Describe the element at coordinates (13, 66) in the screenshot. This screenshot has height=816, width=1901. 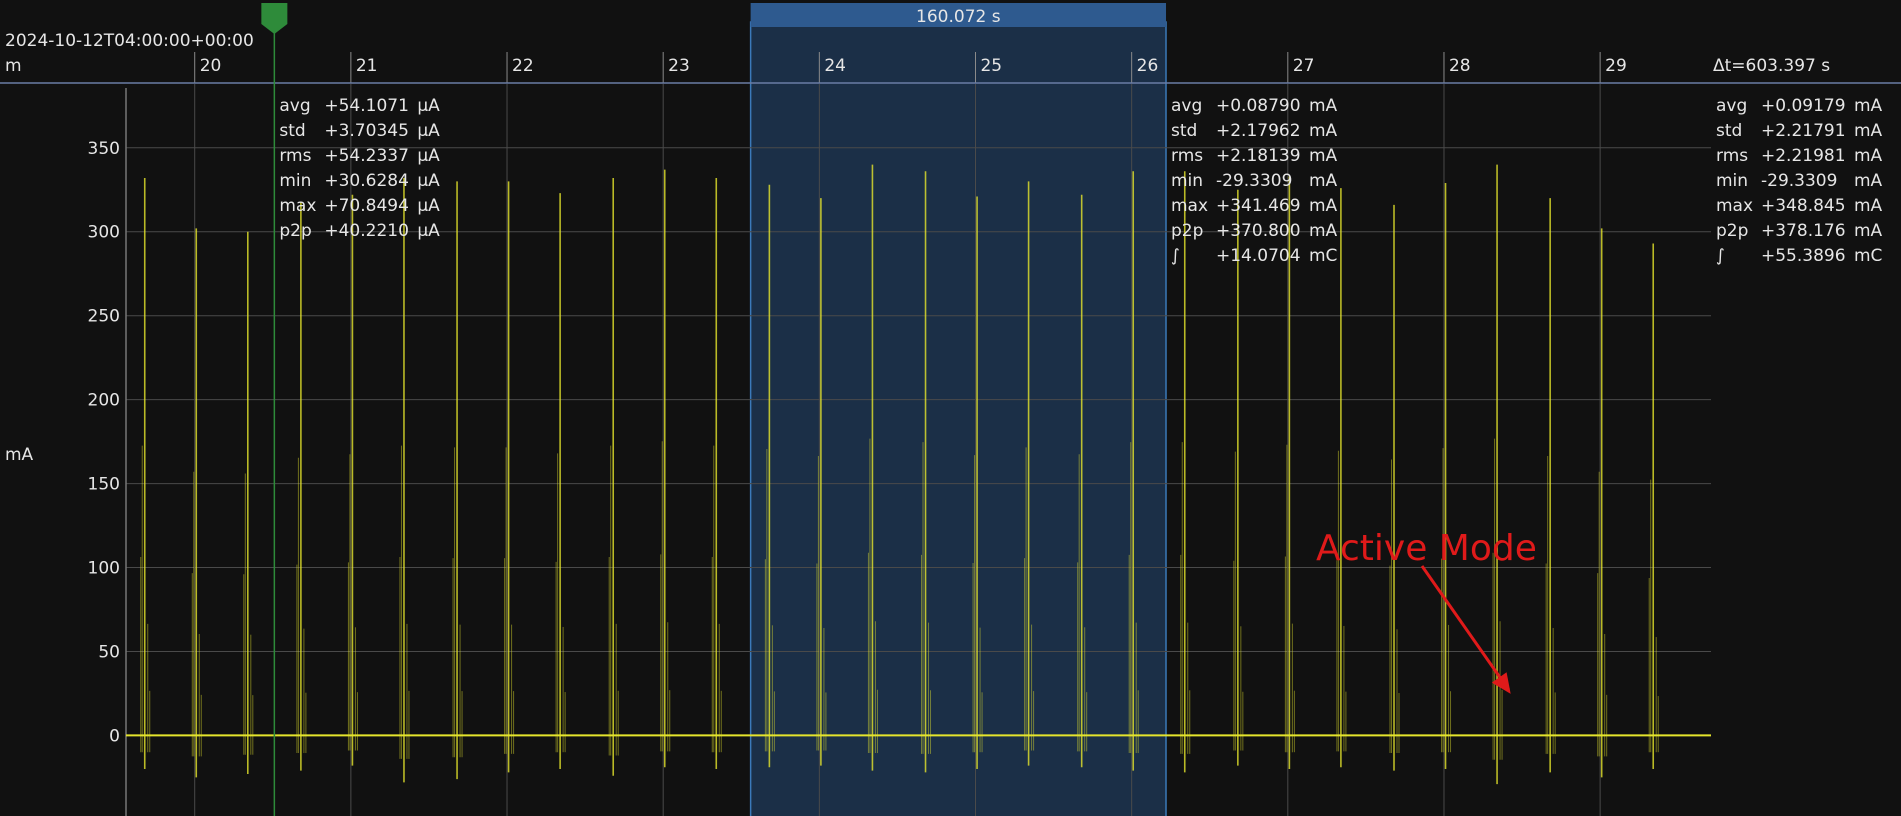
I see `x-unit-prefix: m` at that location.